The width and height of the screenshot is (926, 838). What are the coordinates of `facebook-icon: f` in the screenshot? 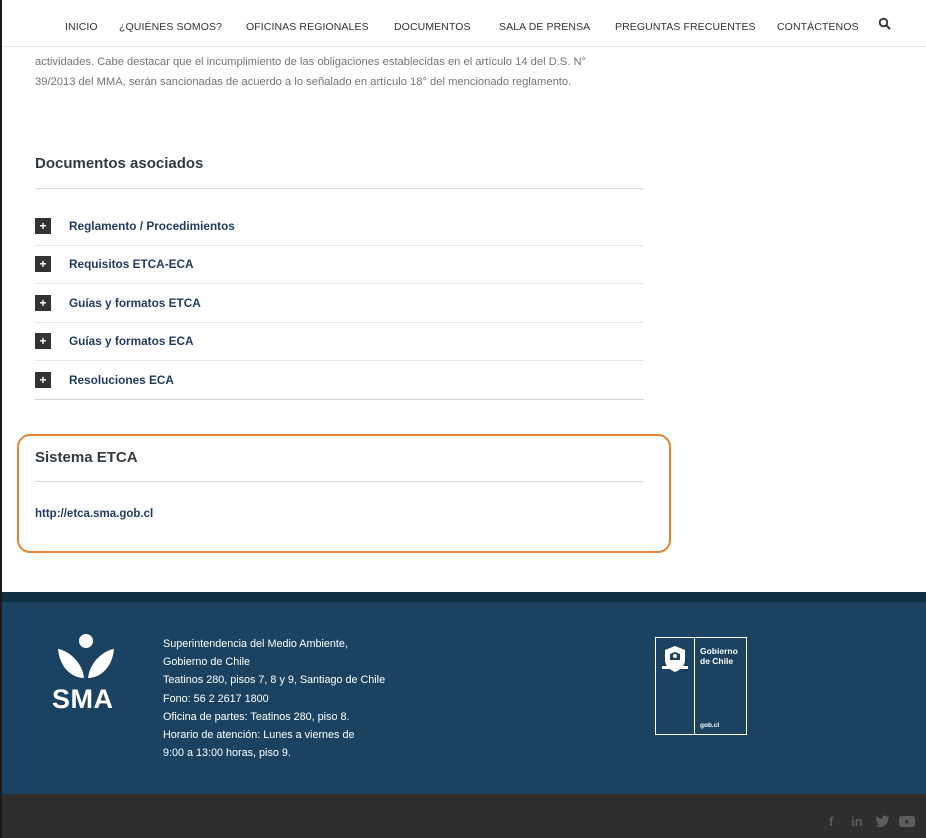 It's located at (831, 821).